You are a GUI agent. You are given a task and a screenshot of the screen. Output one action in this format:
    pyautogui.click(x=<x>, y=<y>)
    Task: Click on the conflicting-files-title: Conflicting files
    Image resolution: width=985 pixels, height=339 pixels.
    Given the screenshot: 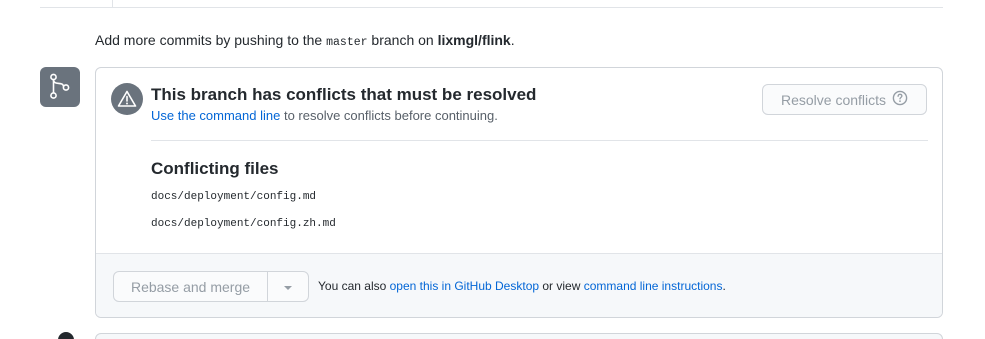 What is the action you would take?
    pyautogui.click(x=215, y=168)
    